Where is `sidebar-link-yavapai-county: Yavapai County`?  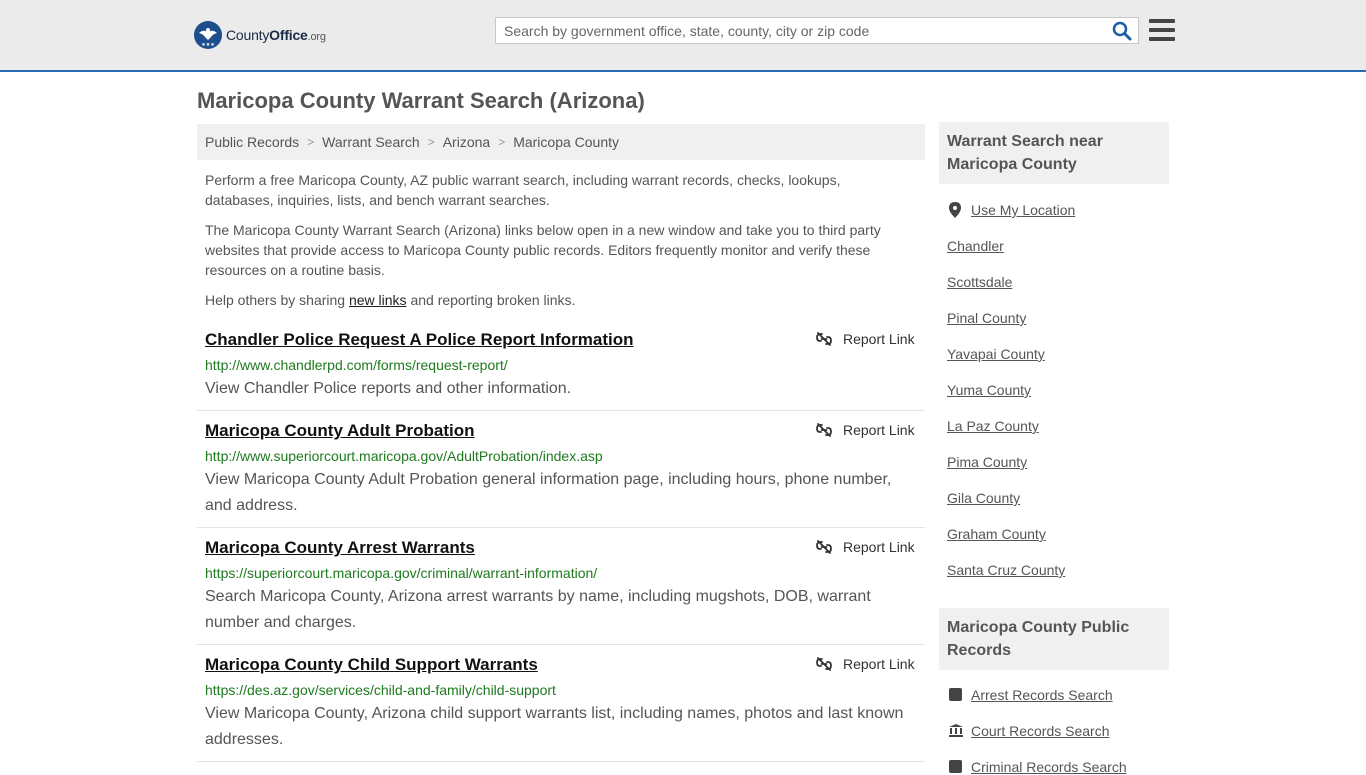 sidebar-link-yavapai-county: Yavapai County is located at coordinates (996, 354).